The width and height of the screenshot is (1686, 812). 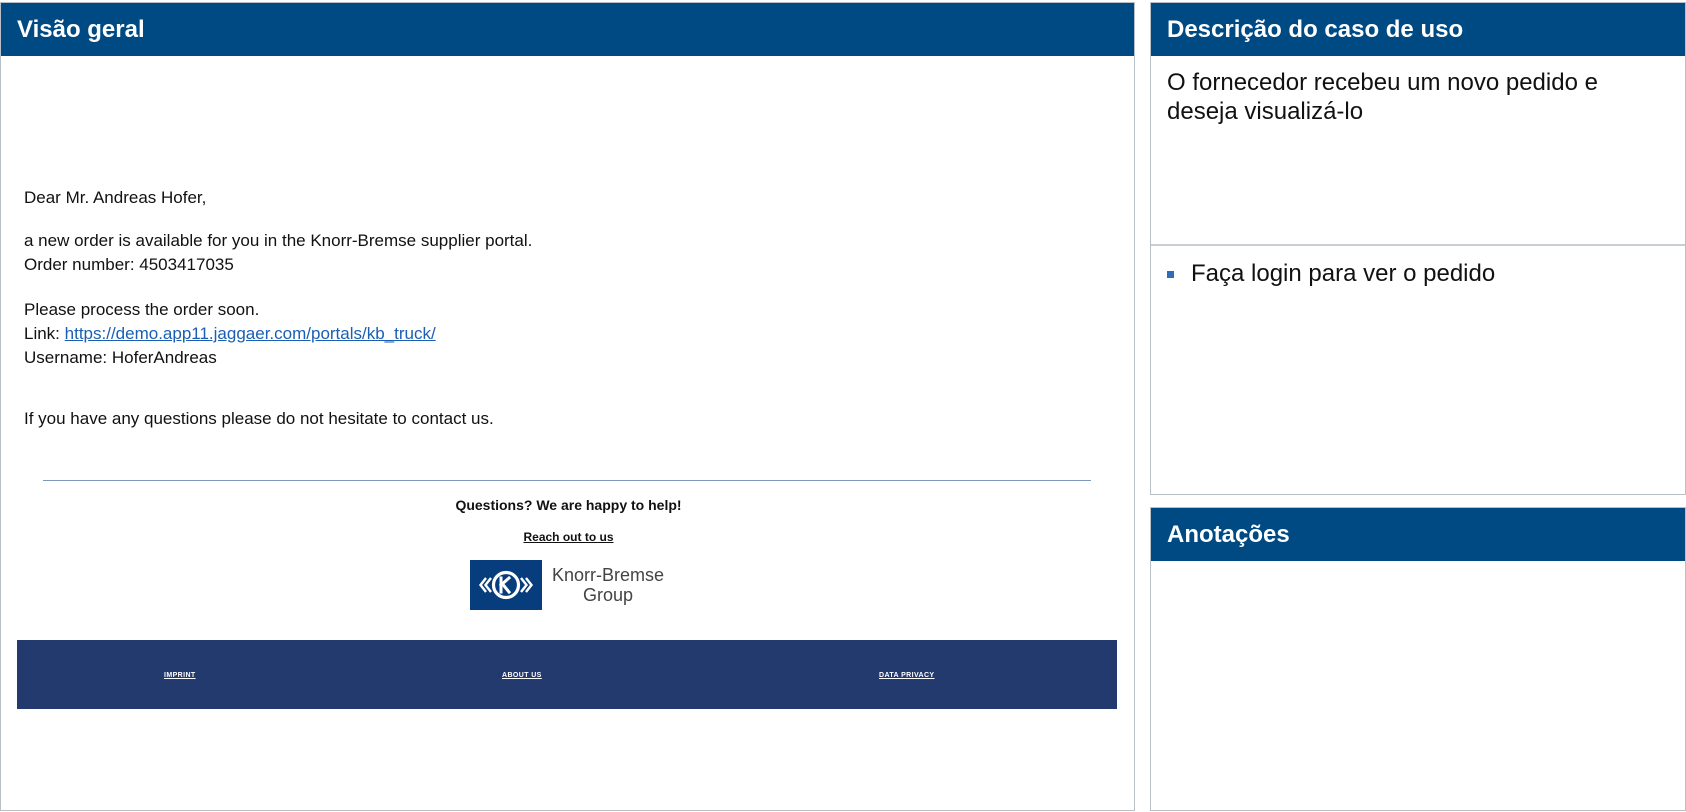 What do you see at coordinates (180, 675) in the screenshot?
I see `imprint-link: IMPRINT` at bounding box center [180, 675].